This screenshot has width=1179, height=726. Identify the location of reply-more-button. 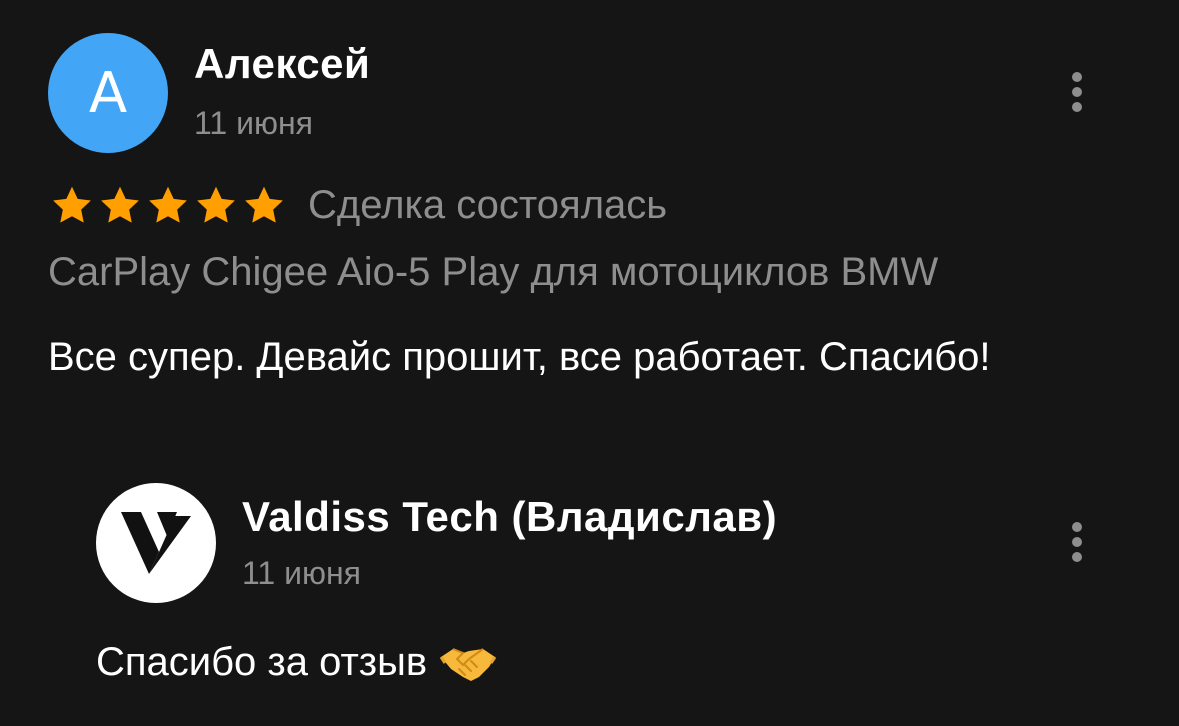
(1077, 542).